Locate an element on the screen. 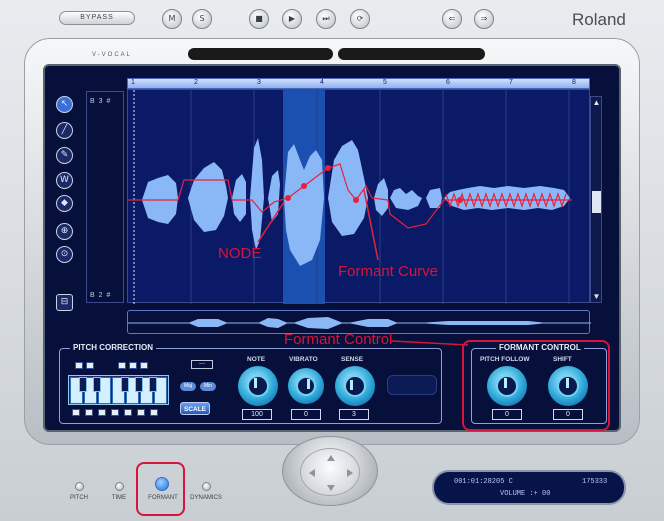  node-annotation: NODE is located at coordinates (240, 253).